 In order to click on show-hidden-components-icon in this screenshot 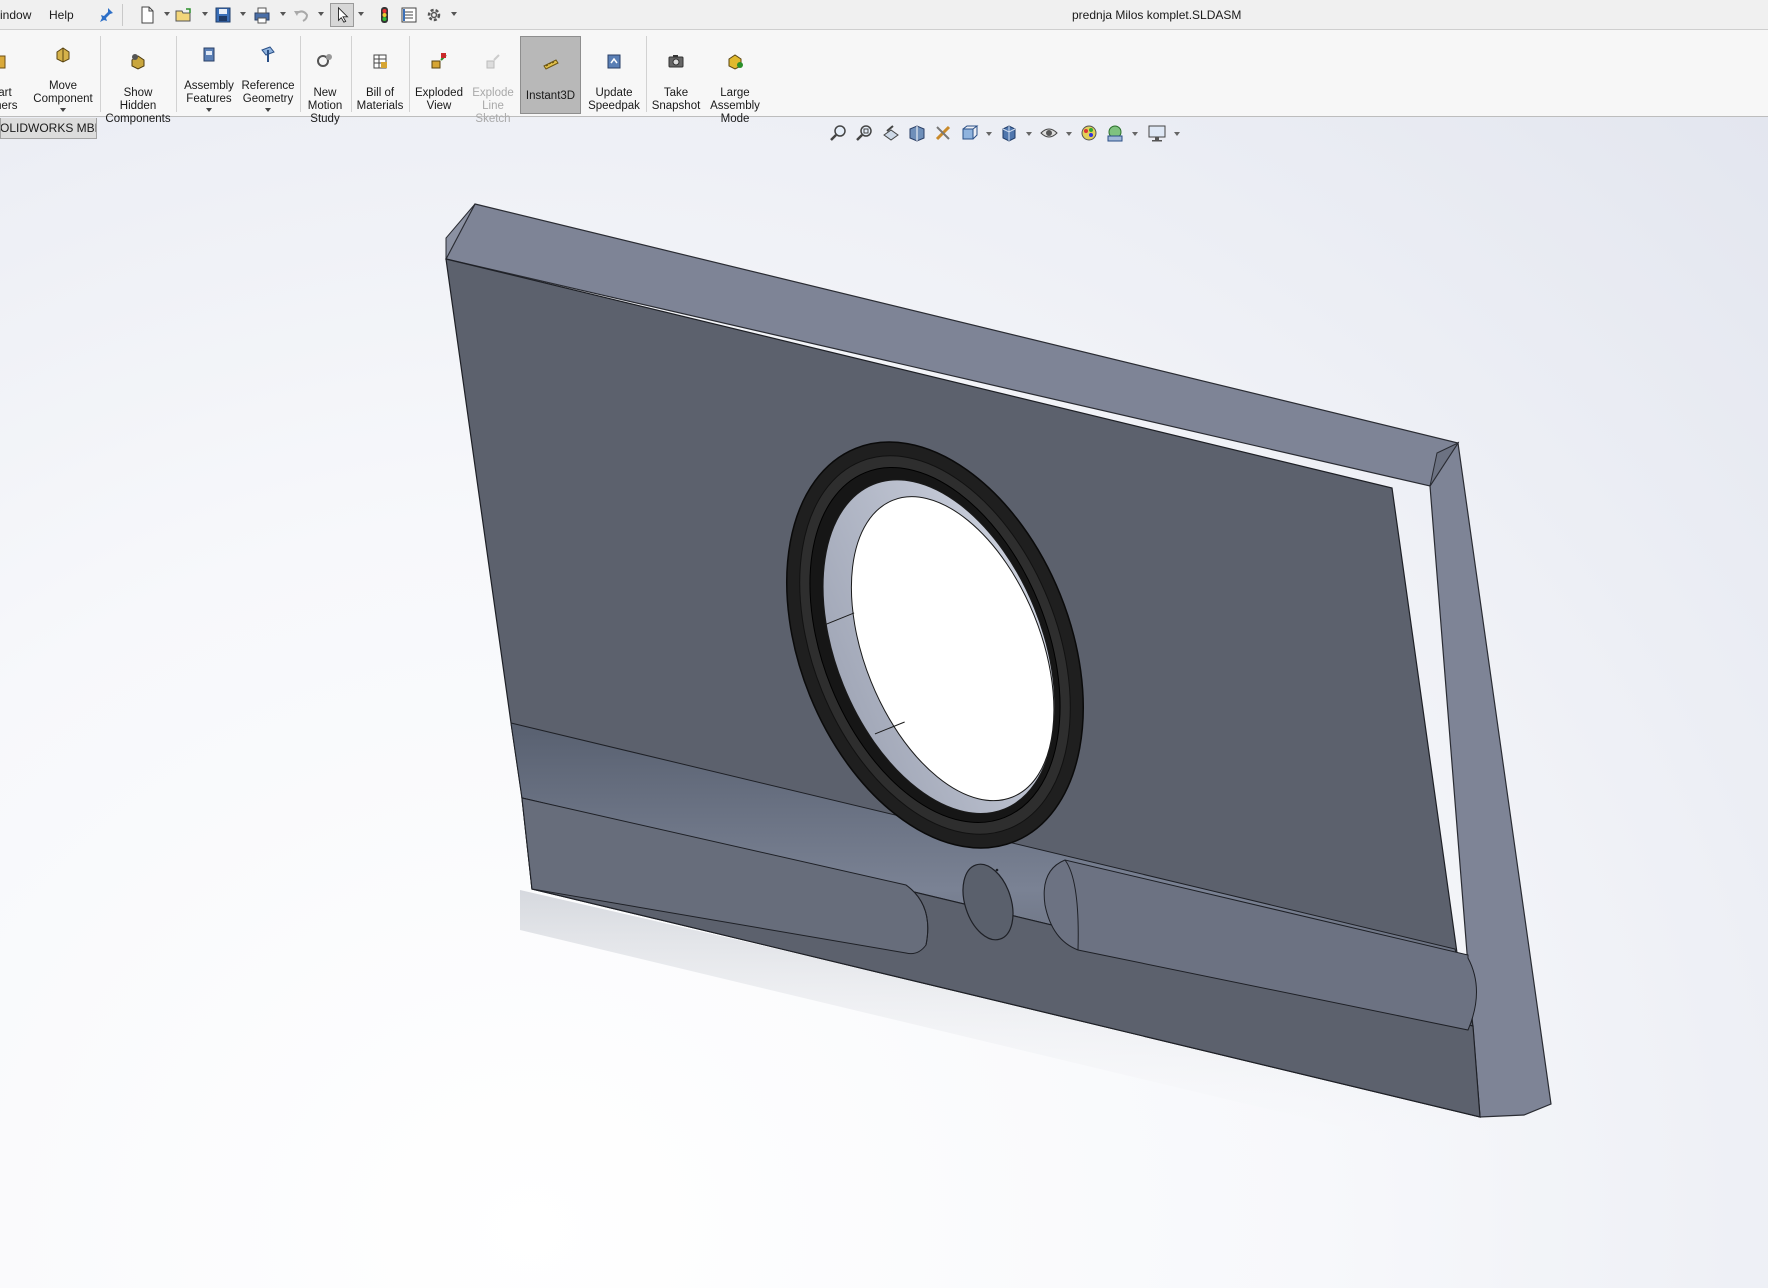, I will do `click(138, 62)`.